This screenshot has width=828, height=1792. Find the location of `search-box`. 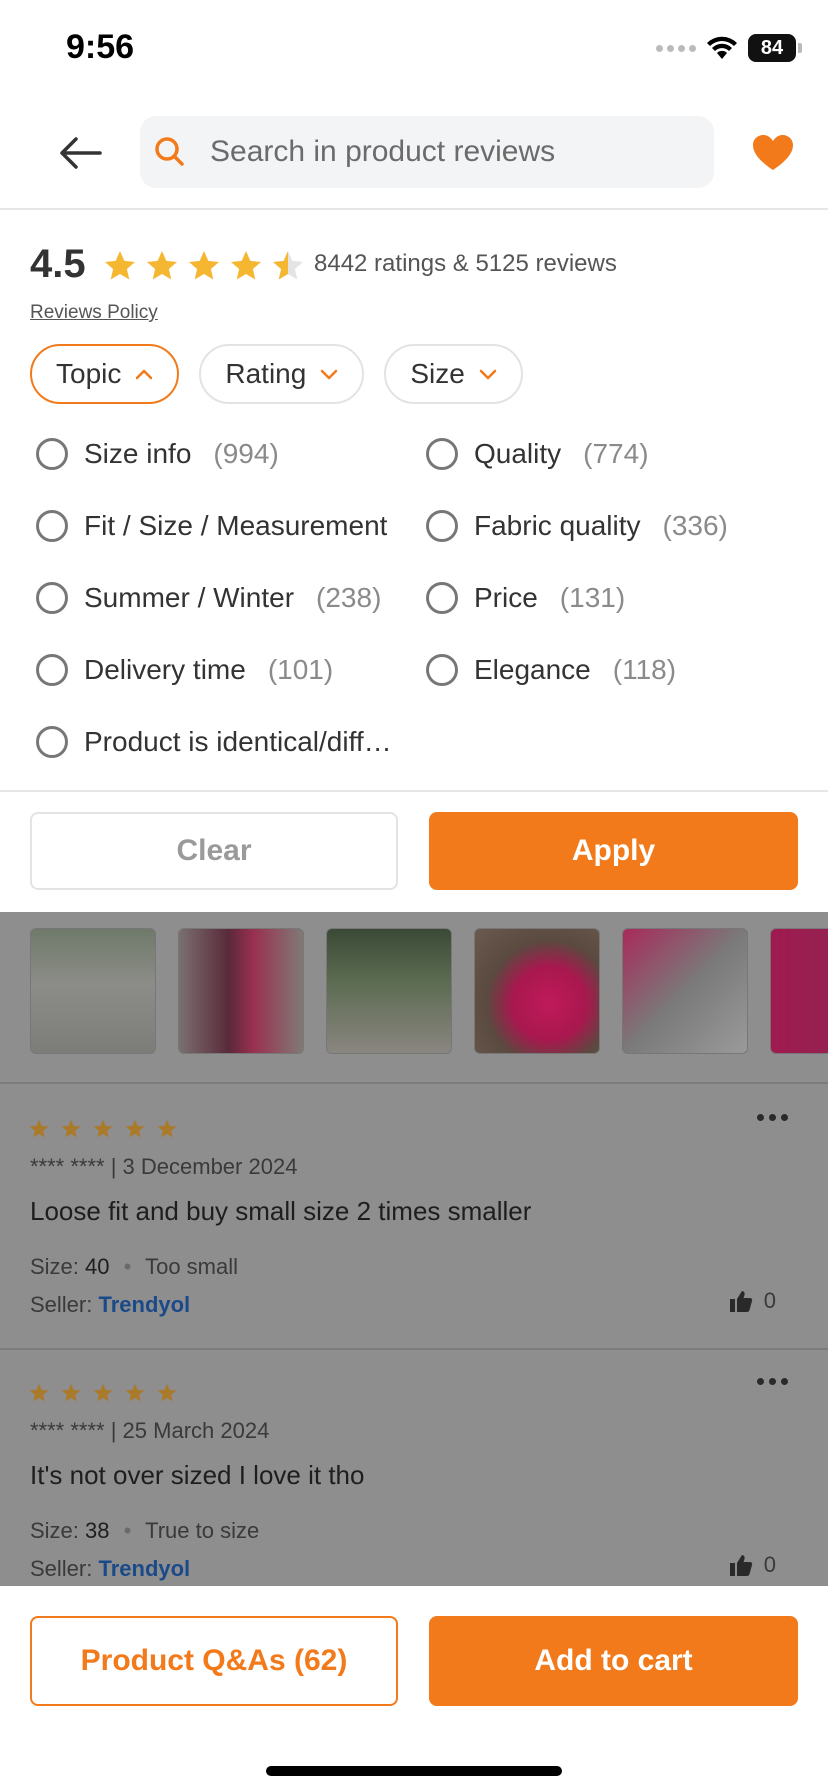

search-box is located at coordinates (427, 152).